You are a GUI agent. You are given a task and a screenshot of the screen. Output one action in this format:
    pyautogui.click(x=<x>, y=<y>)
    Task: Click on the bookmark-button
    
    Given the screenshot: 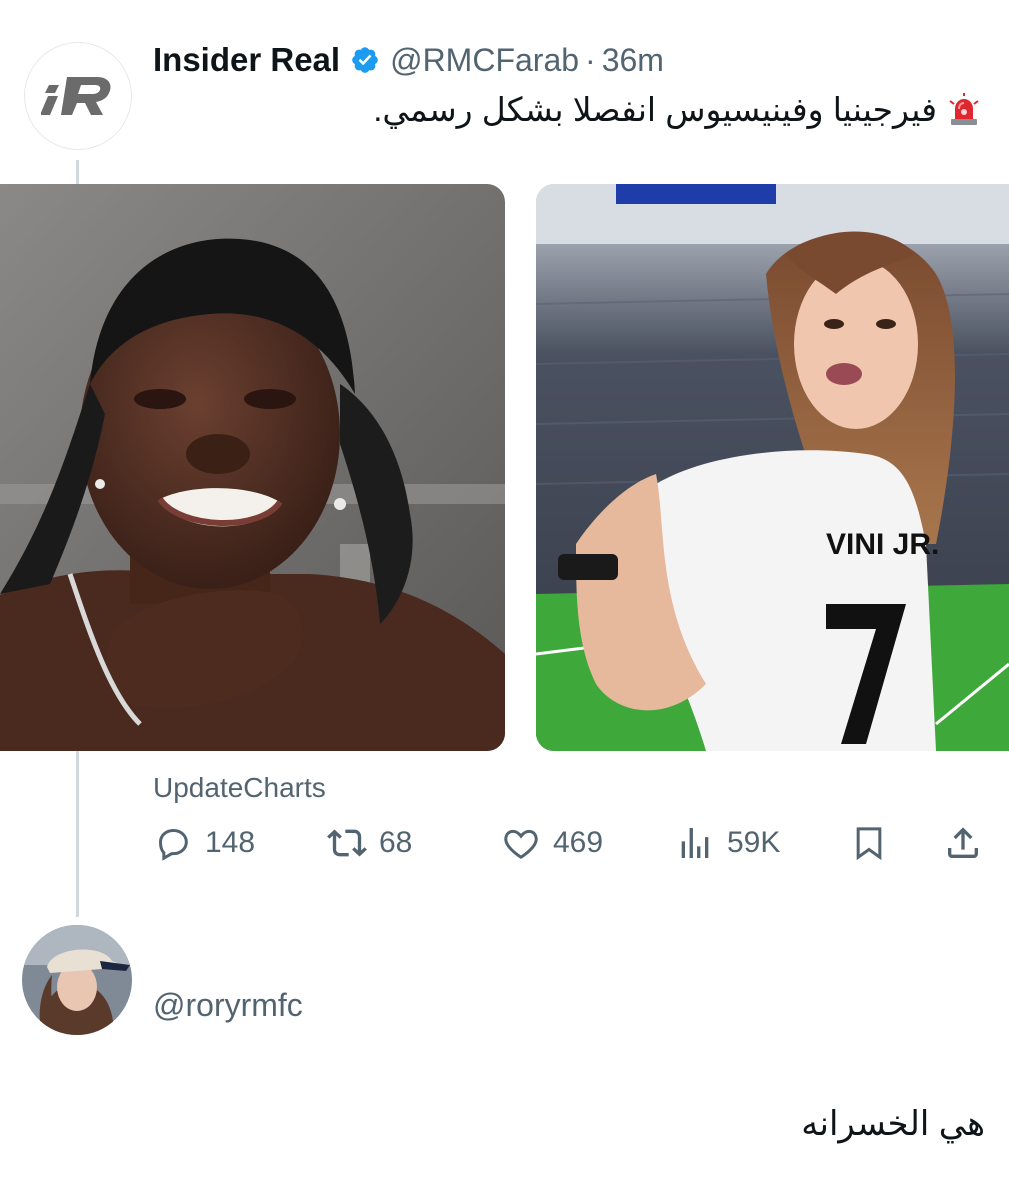 What is the action you would take?
    pyautogui.click(x=869, y=843)
    